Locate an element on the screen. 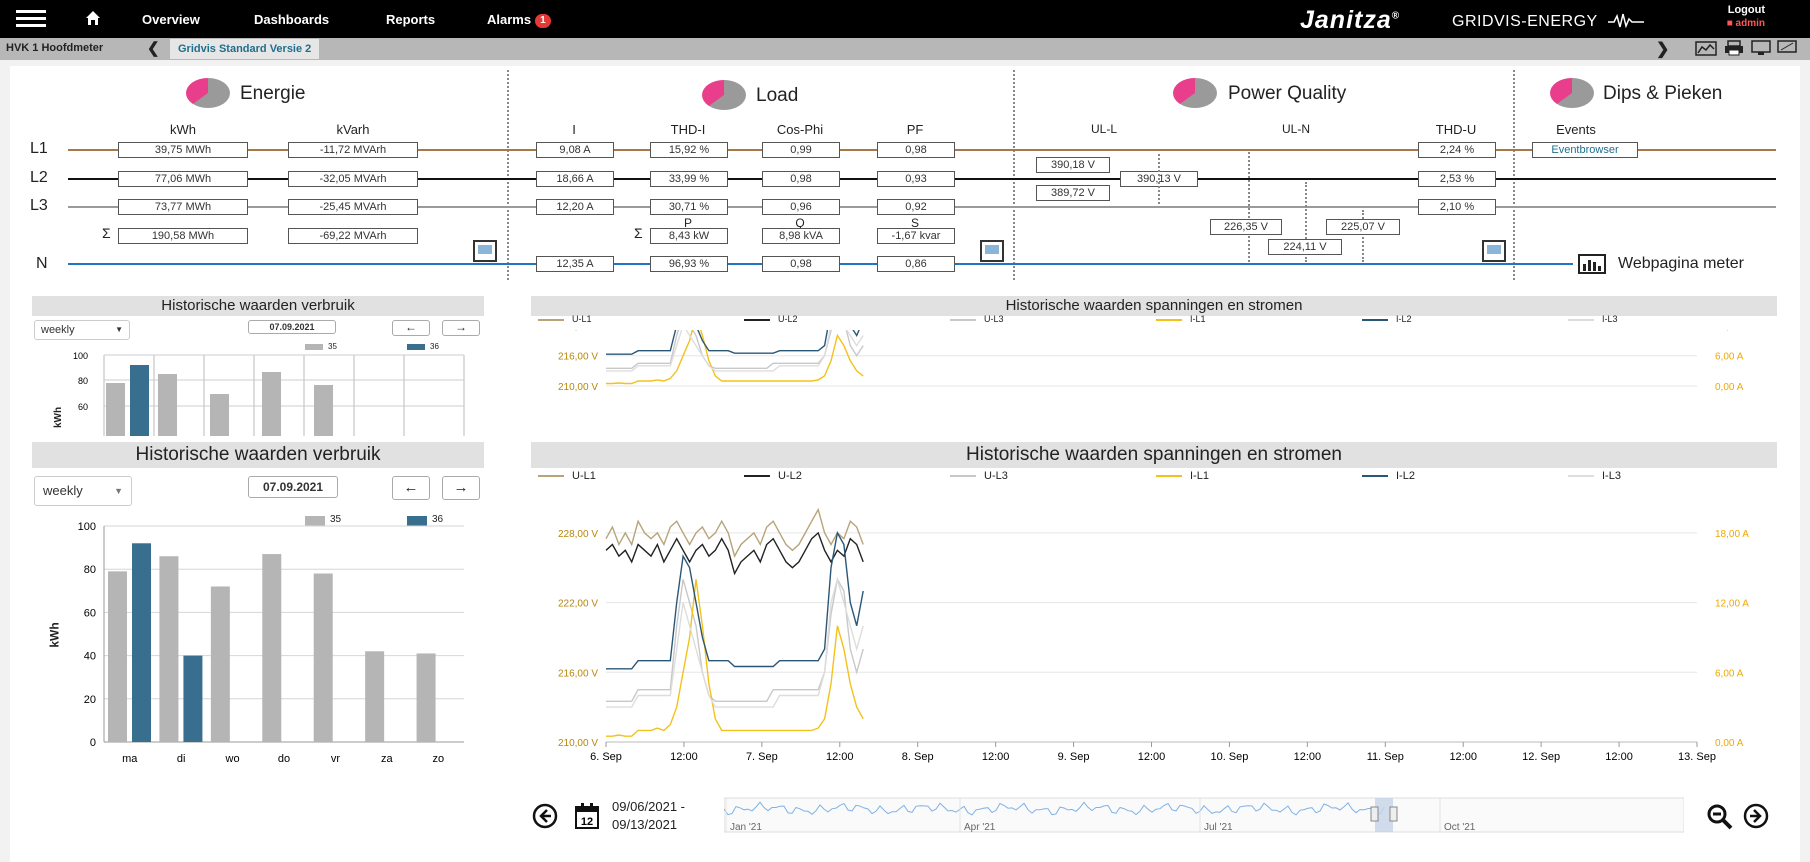  ytick-label: 40 is located at coordinates (90, 657).